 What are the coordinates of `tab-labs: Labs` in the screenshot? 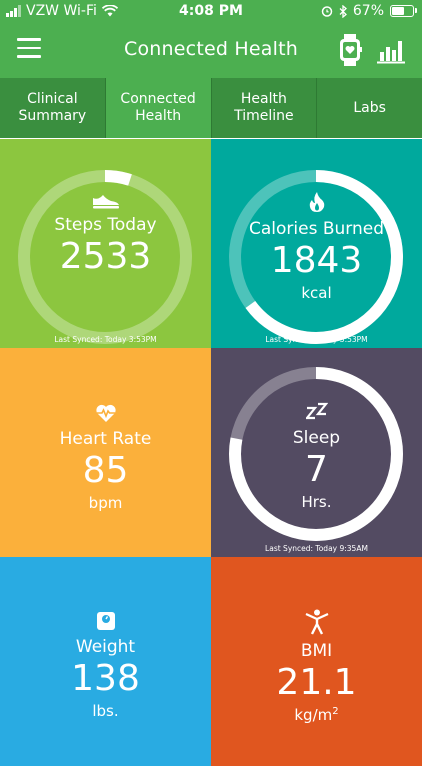 It's located at (369, 108).